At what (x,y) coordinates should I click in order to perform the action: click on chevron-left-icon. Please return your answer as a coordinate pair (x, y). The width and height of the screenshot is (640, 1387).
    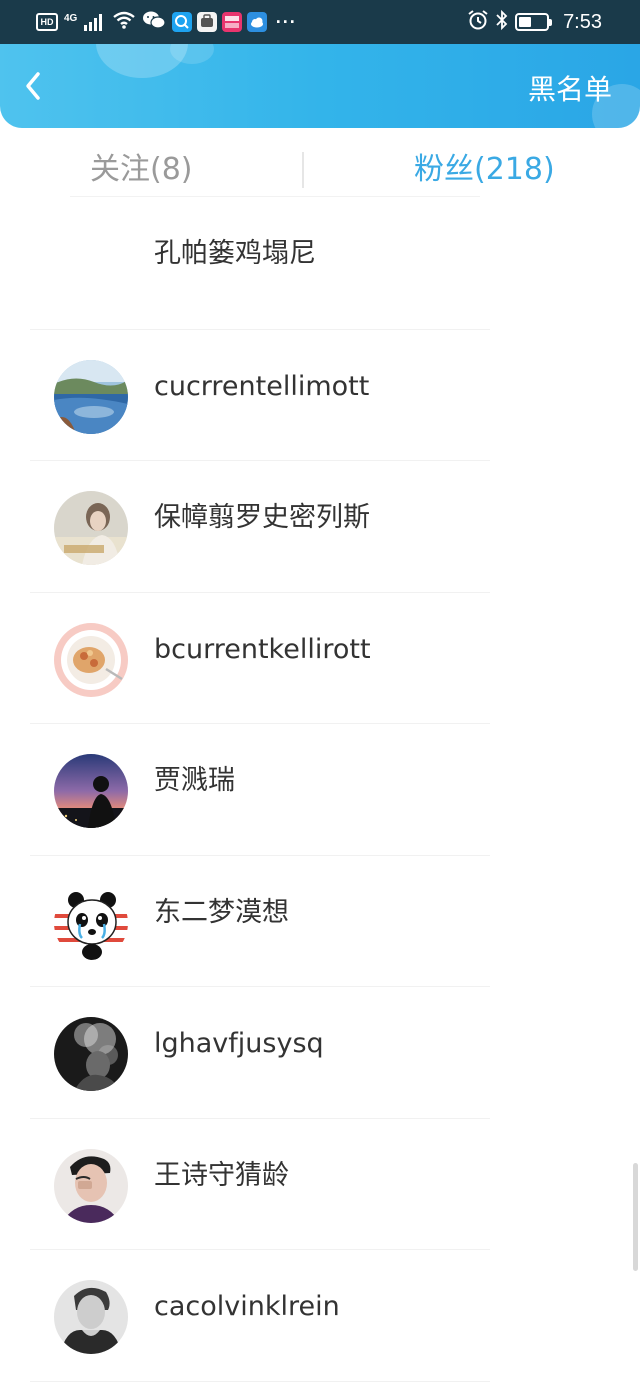
    Looking at the image, I should click on (33, 86).